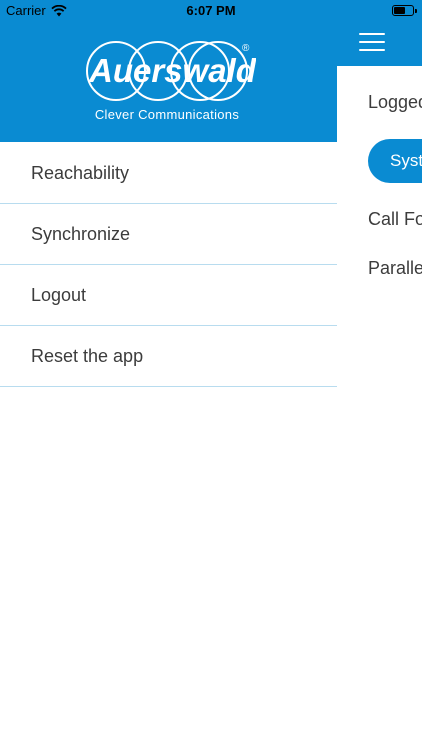  I want to click on menu-item-label: Synchronize, so click(81, 233).